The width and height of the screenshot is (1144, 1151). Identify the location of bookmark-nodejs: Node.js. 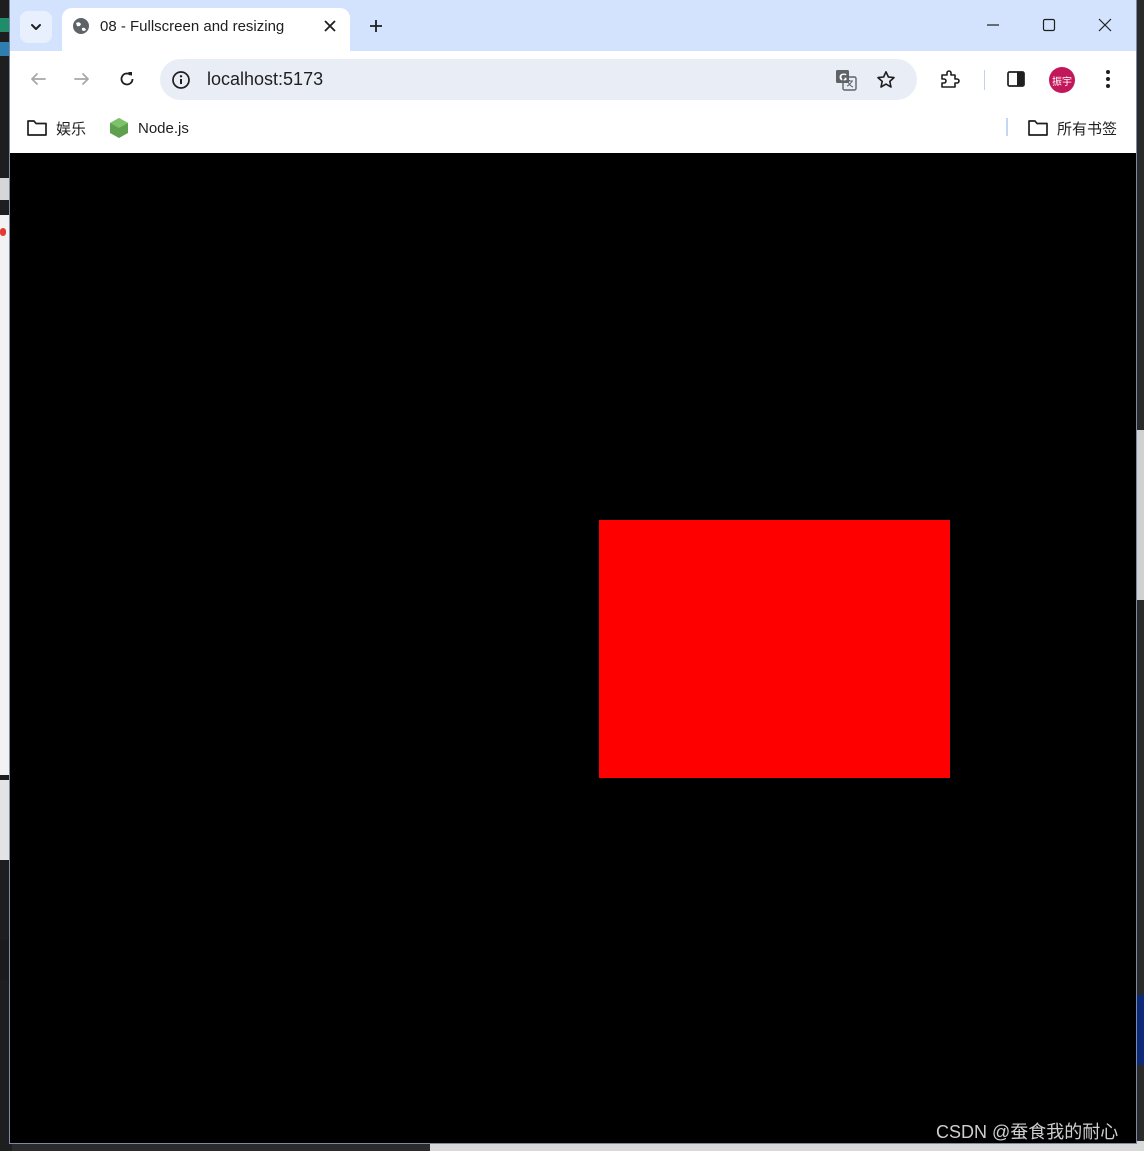
(148, 128).